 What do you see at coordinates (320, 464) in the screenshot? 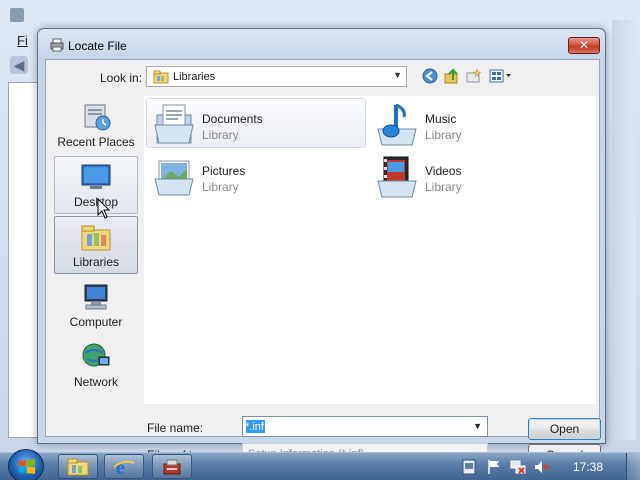
I see `taskbar: e 17:38` at bounding box center [320, 464].